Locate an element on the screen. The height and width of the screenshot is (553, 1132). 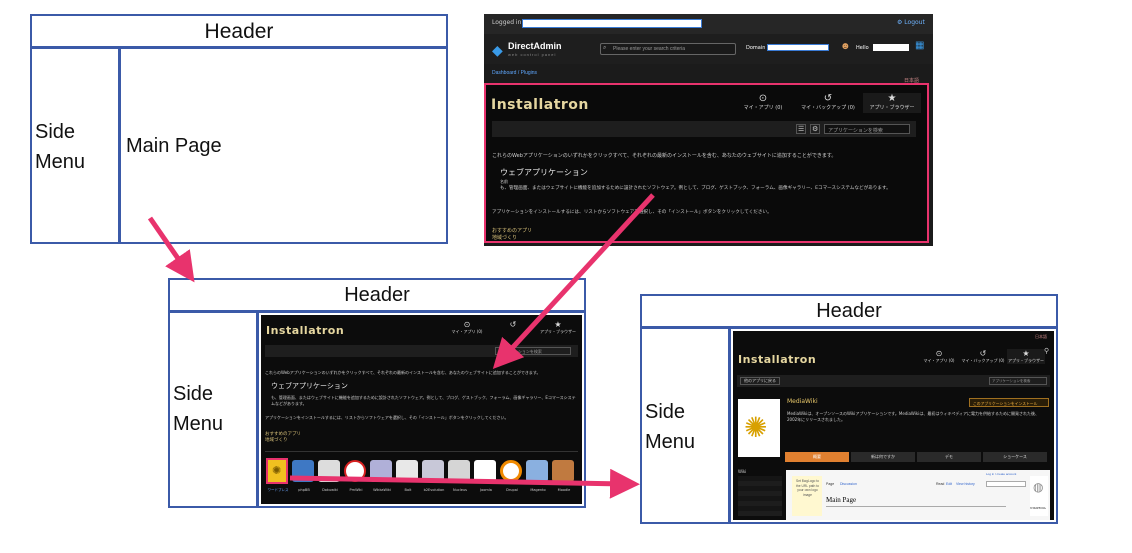
arrow-screenshot-to-wireframe2 is located at coordinates (573, 281).